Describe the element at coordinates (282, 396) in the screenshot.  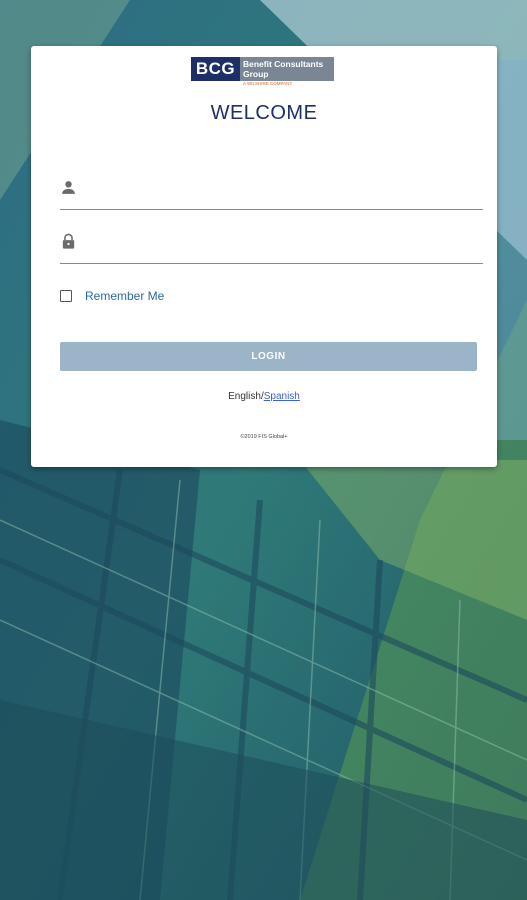
I see `language-spanish-link: Spanish` at that location.